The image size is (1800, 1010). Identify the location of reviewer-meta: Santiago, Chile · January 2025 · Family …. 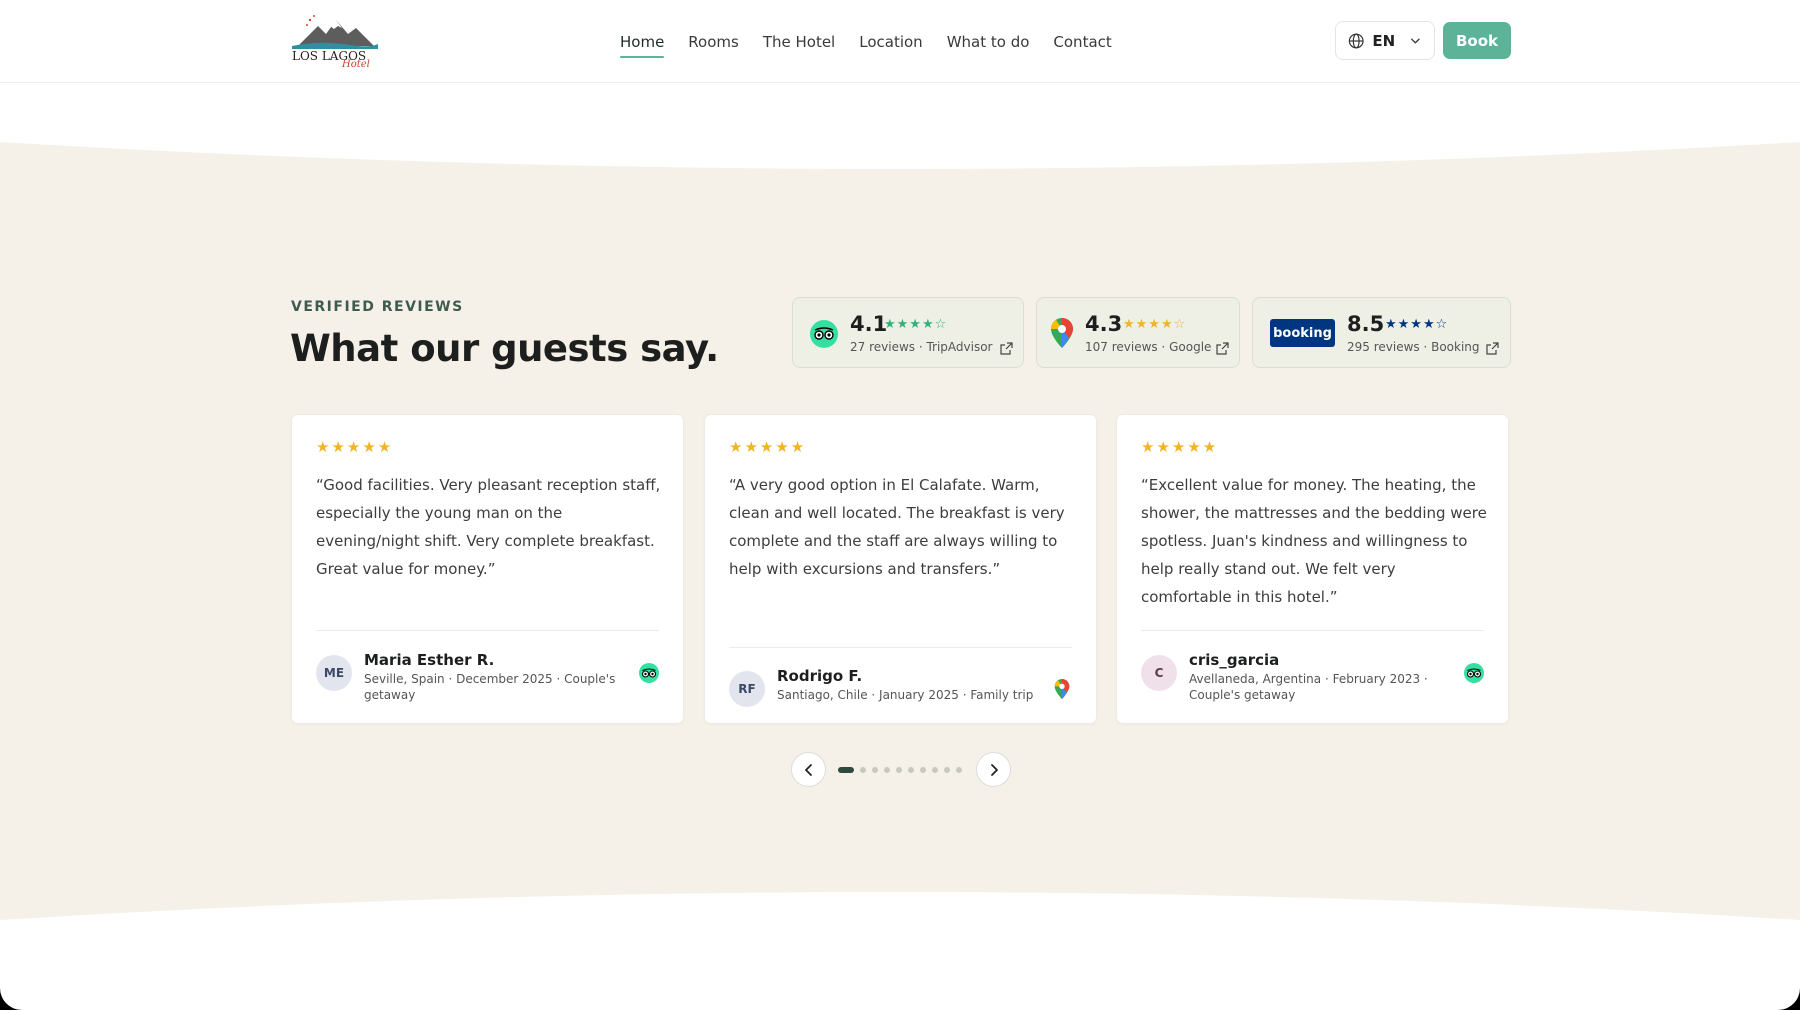
(905, 695).